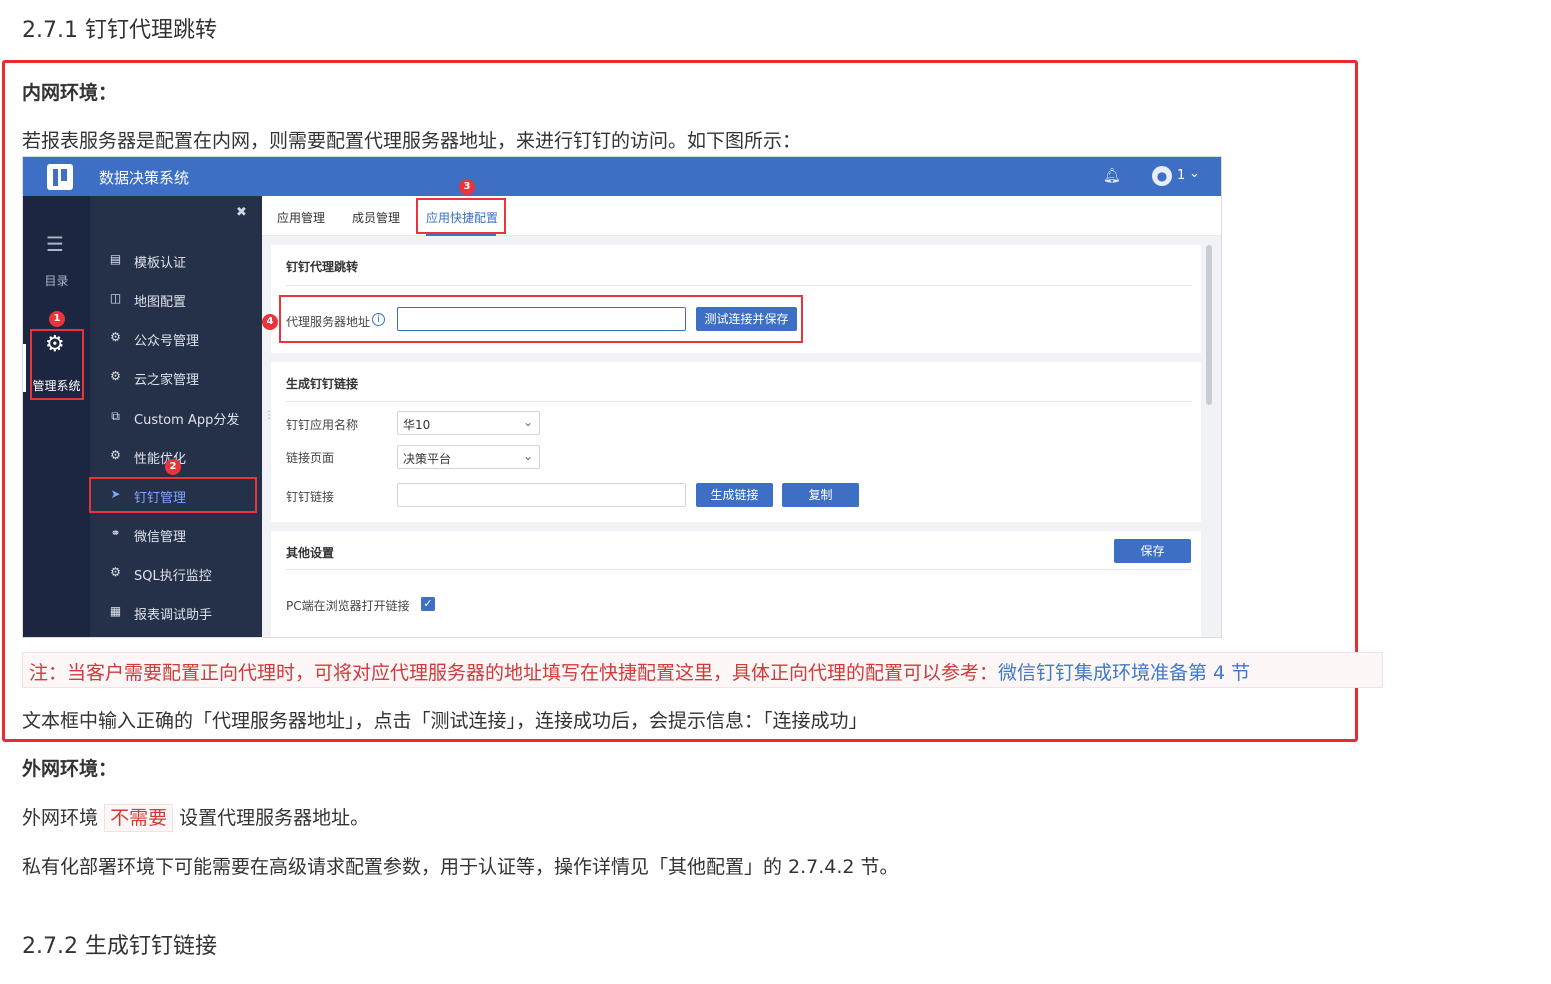 The image size is (1551, 984). I want to click on pc-browser-open-label: PC端在浏览器打开链接, so click(348, 606).